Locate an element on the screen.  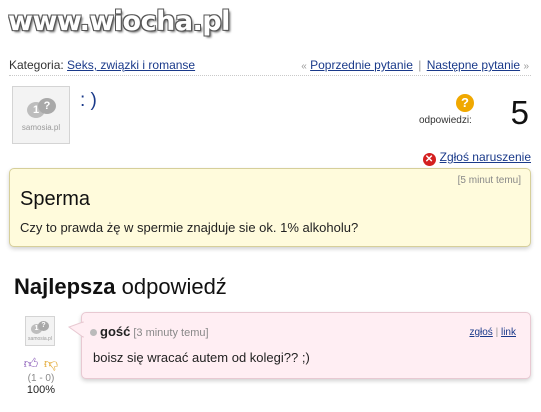
vote-score: (1 - 0) is located at coordinates (41, 378).